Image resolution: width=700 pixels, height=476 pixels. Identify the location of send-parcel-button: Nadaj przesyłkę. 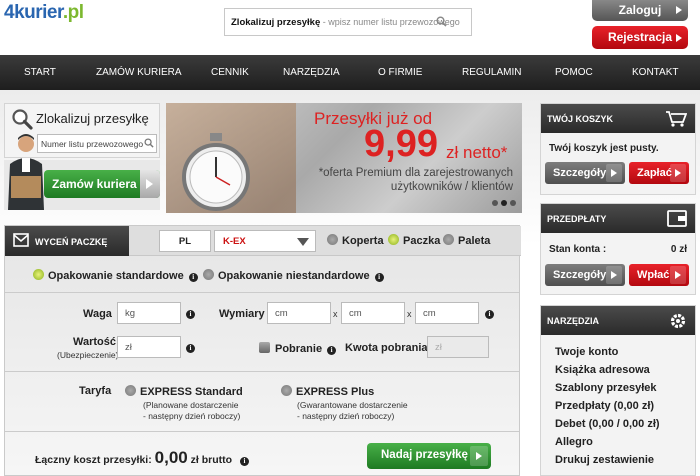
(429, 456).